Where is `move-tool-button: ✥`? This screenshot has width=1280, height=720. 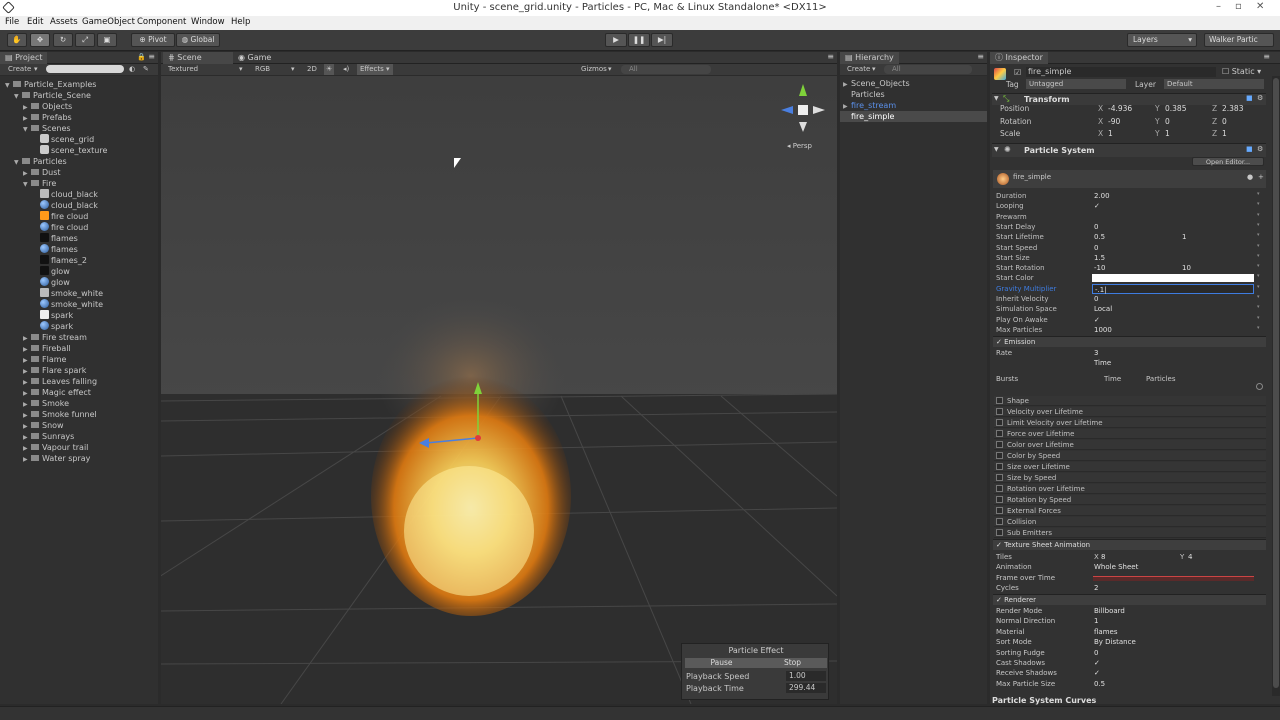 move-tool-button: ✥ is located at coordinates (40, 40).